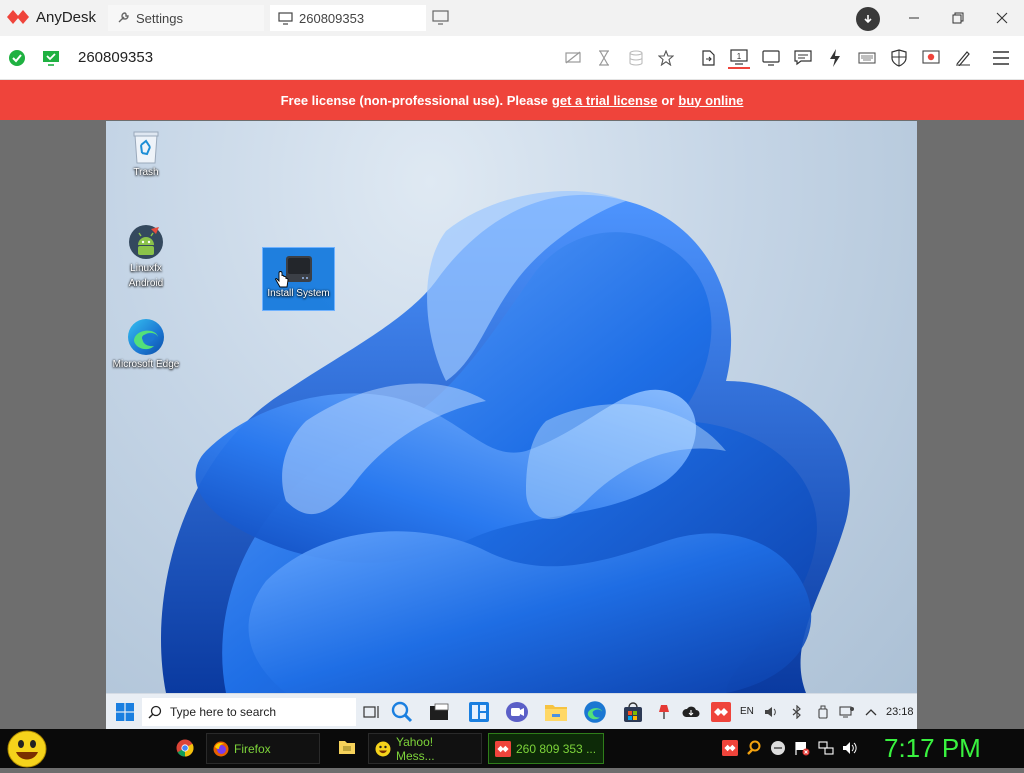  I want to click on keyboard-icon, so click(867, 58).